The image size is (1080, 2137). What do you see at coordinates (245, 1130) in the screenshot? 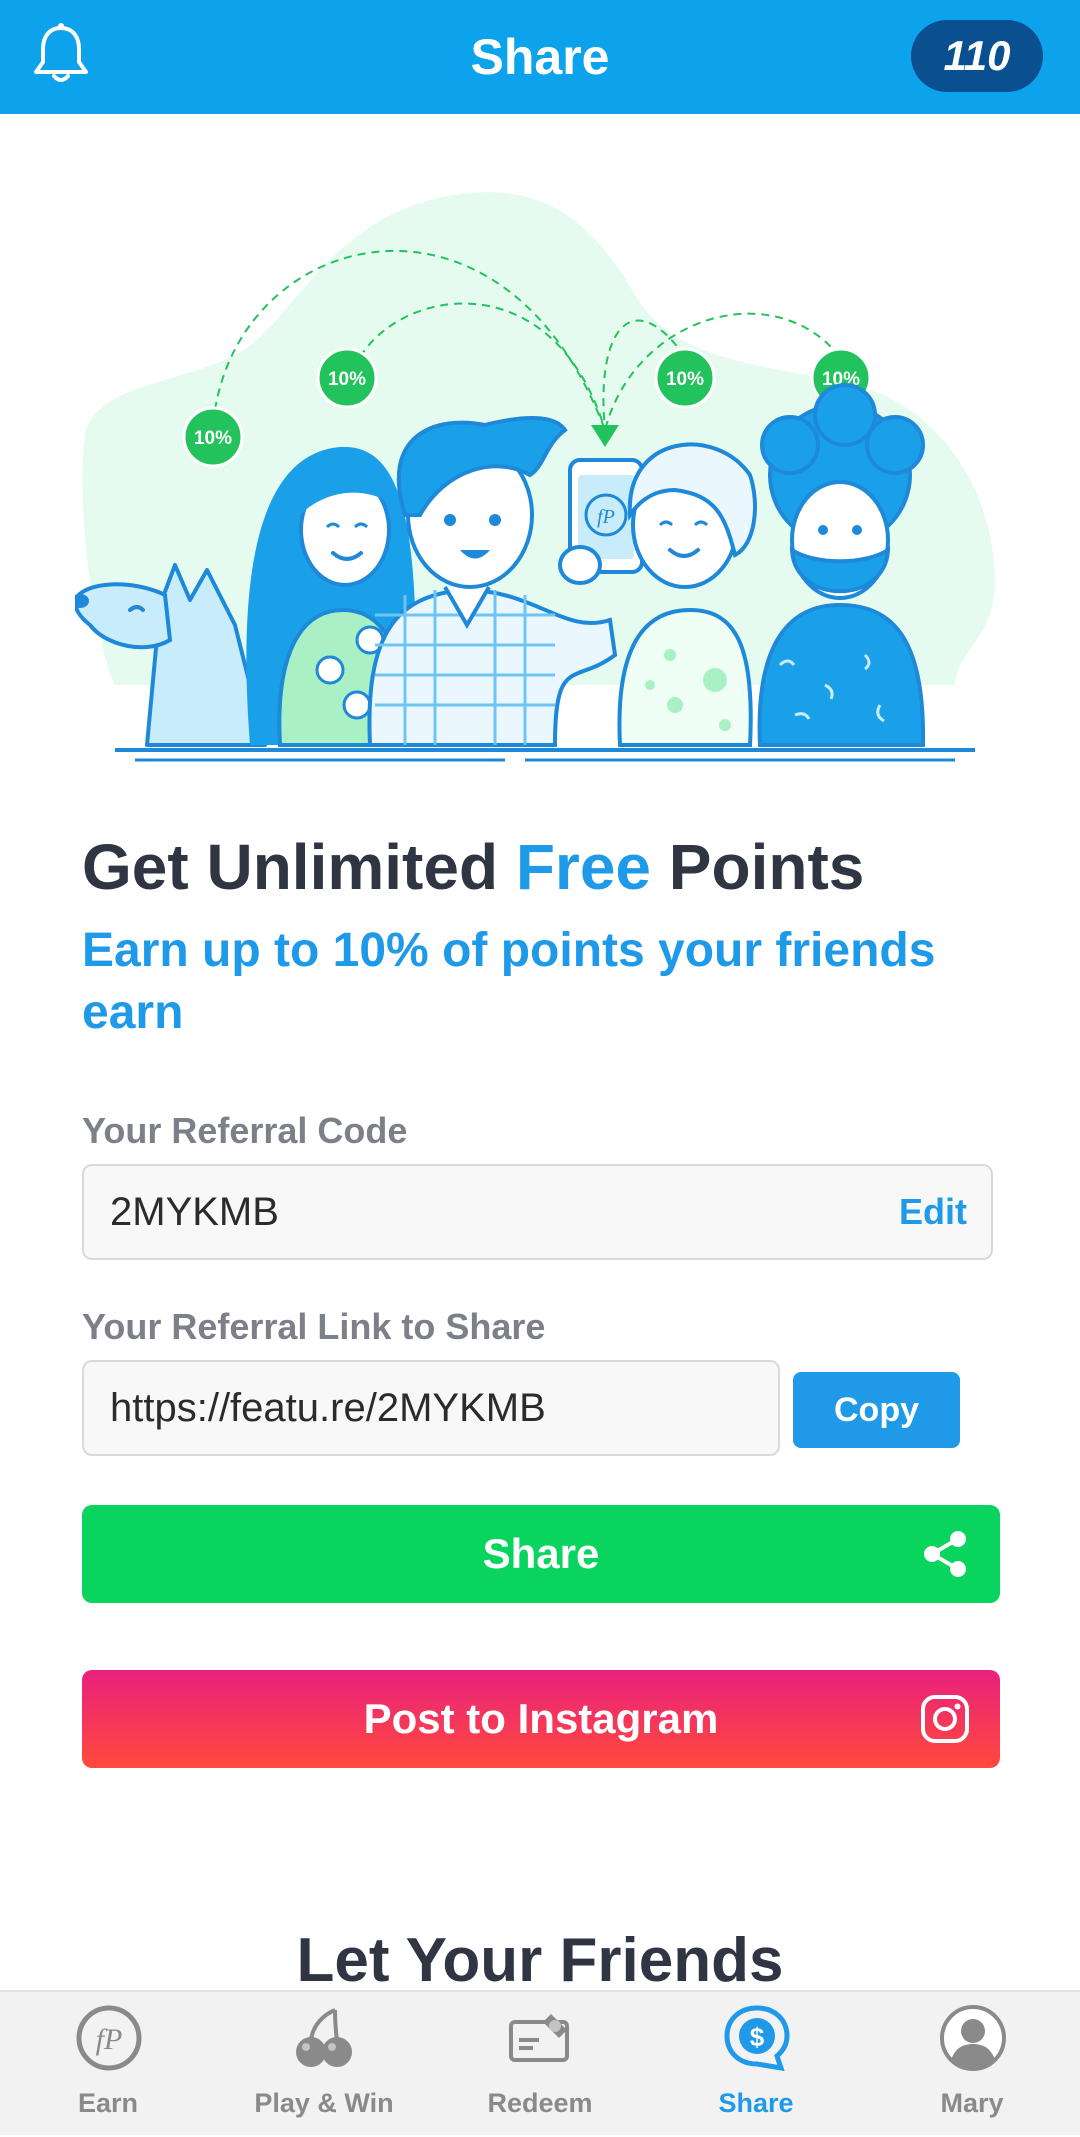
I see `referral-code-label: Your Referral Code` at bounding box center [245, 1130].